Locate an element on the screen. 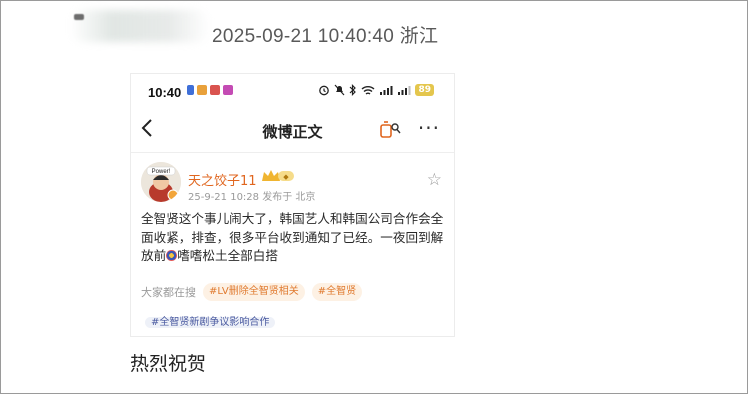  status-bar: 10:40 89 is located at coordinates (292, 93).